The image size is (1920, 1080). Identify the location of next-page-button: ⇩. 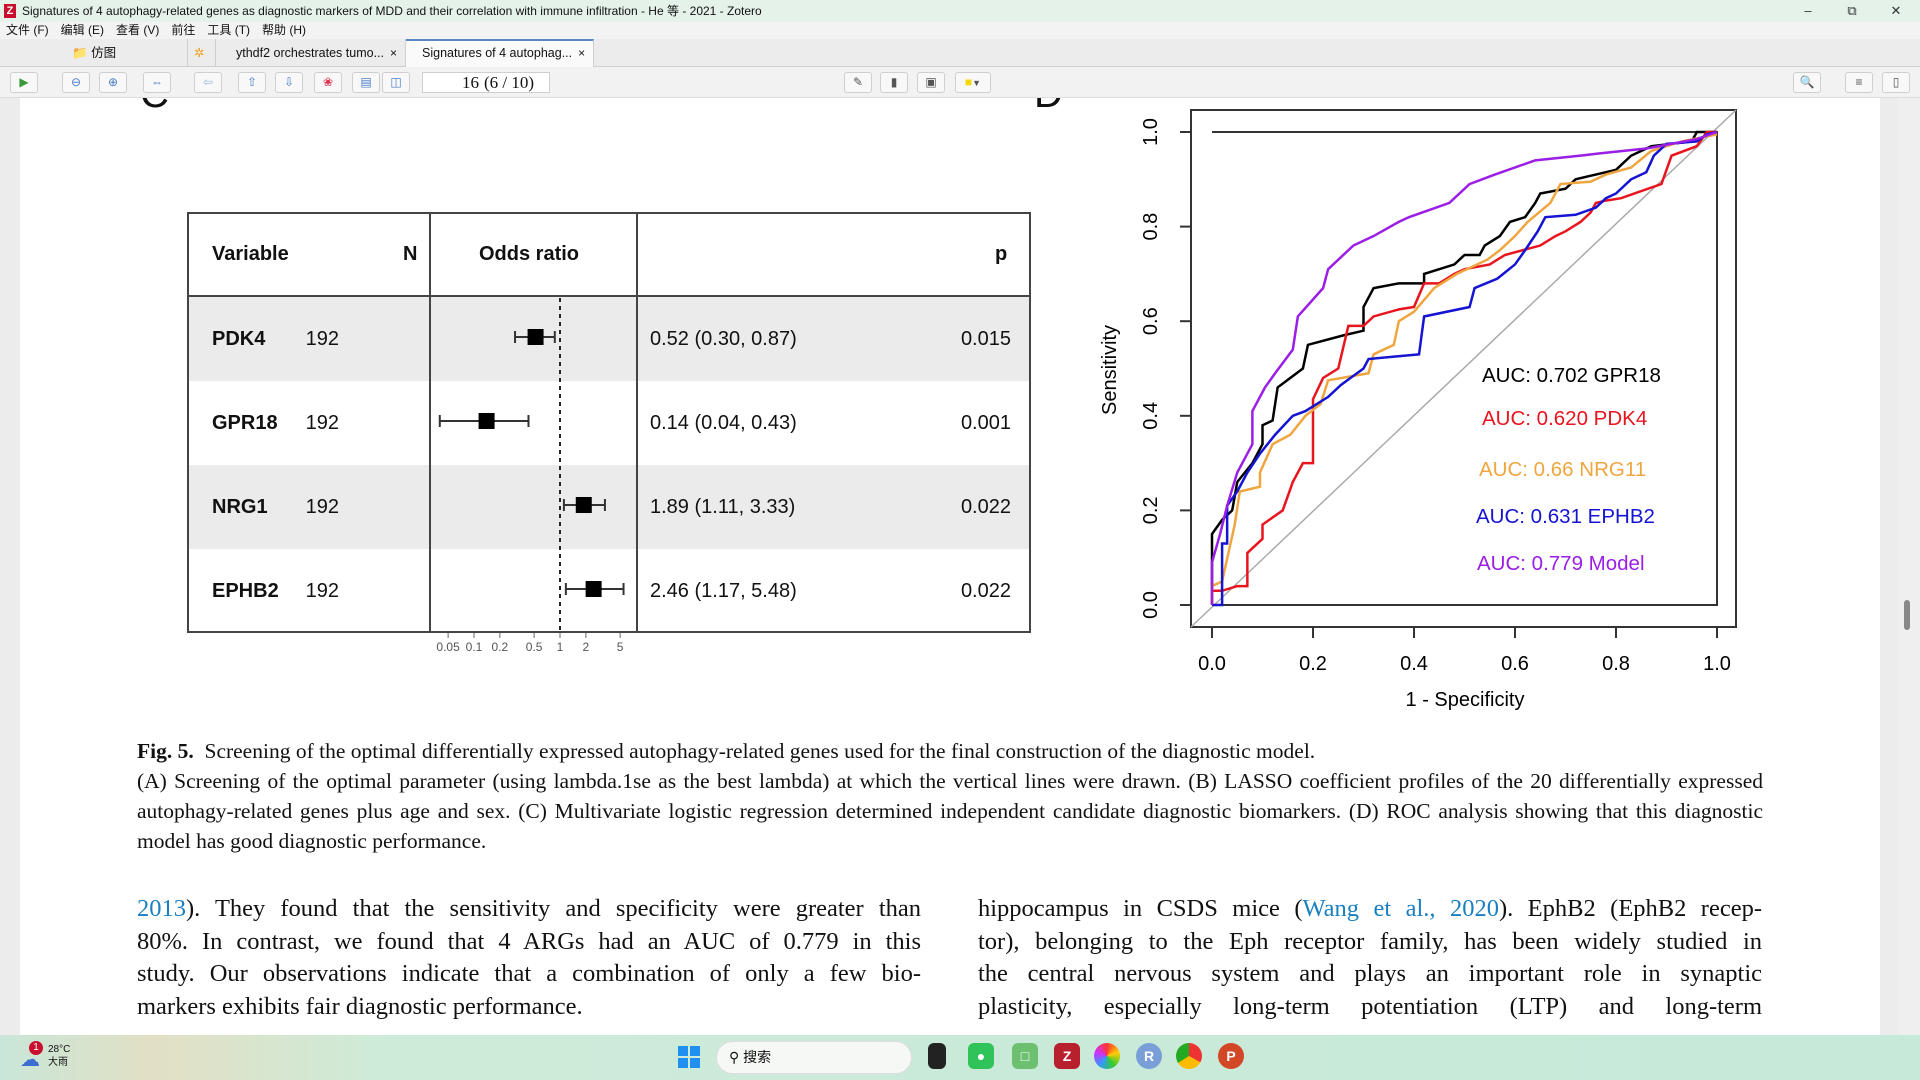
(289, 82).